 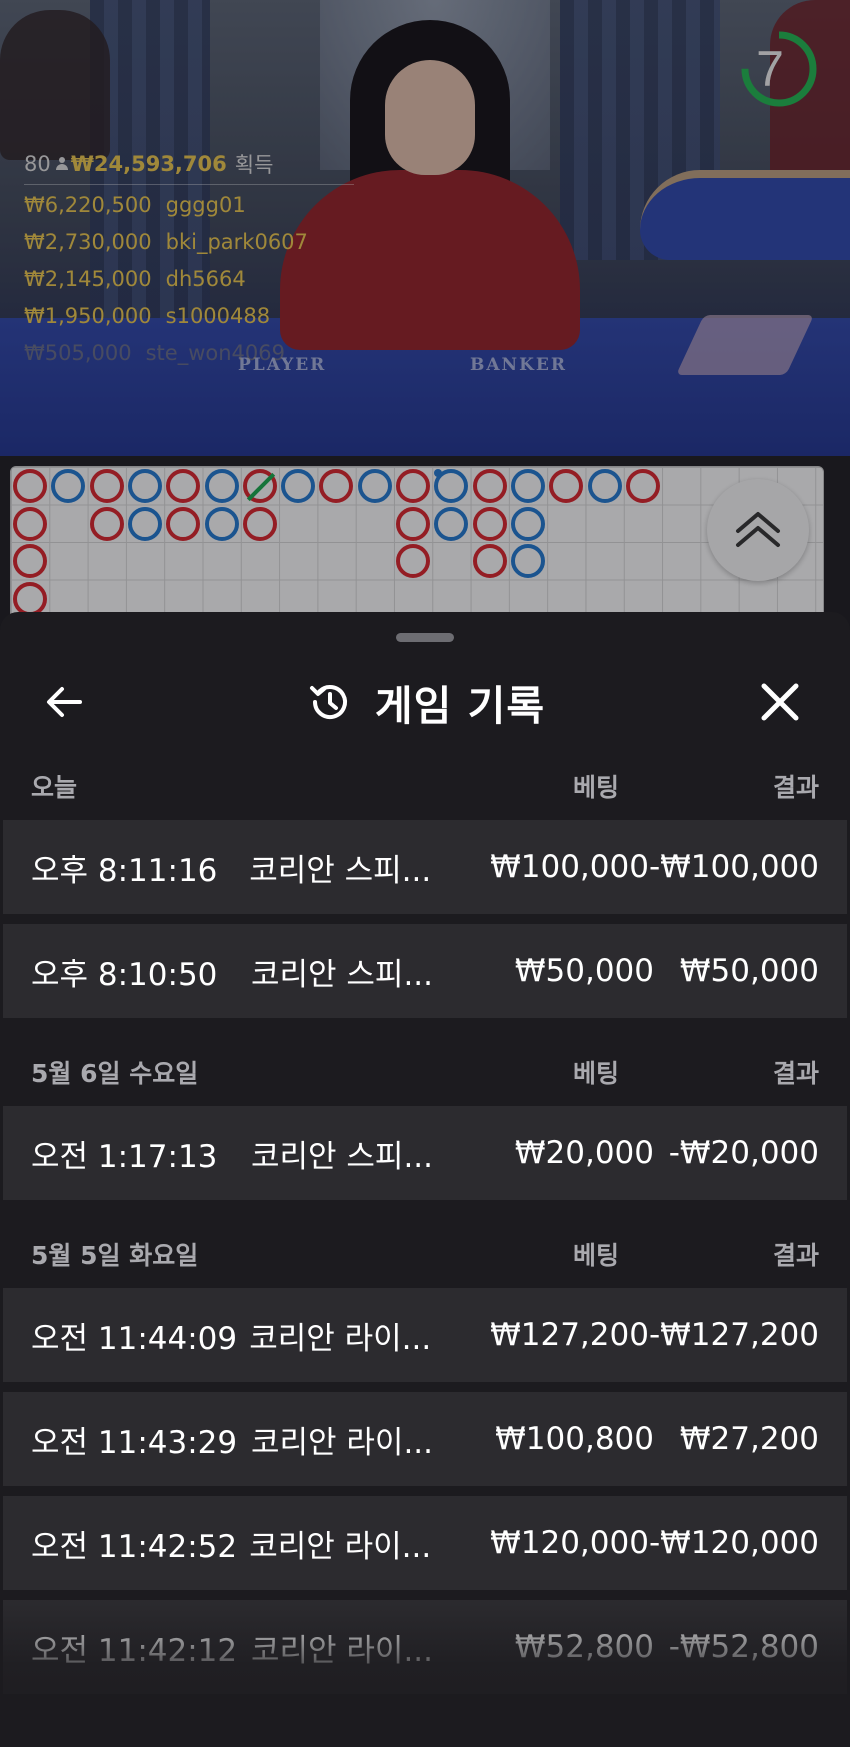 I want to click on person-icon, so click(x=61, y=164).